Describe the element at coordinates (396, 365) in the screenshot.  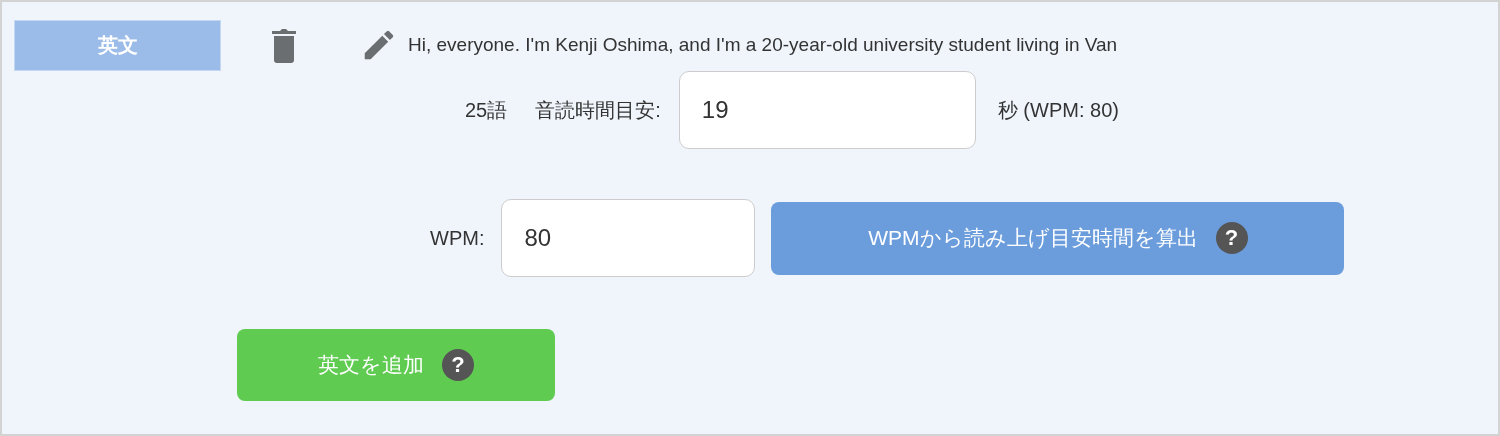
I see `add-sentence-button: 英文を追加 ?` at that location.